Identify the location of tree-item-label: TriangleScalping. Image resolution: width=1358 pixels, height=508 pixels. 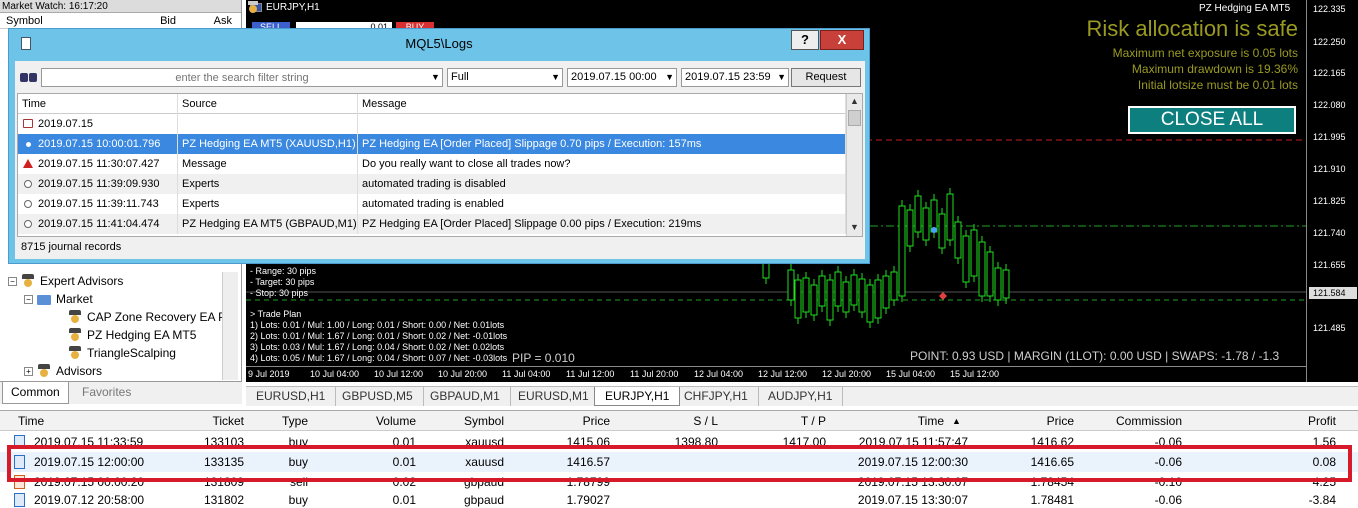
(131, 353).